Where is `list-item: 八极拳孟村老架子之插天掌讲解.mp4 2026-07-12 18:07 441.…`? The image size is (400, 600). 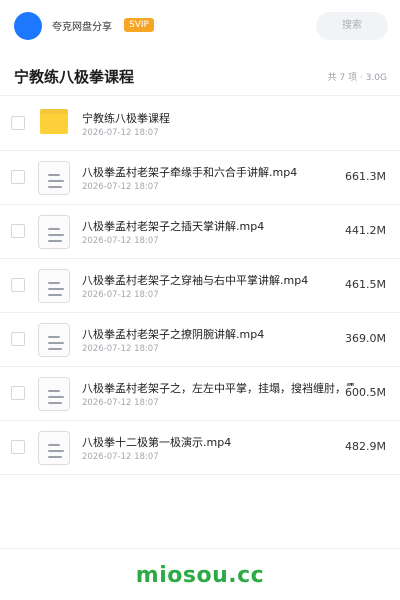 list-item: 八极拳孟村老架子之插天掌讲解.mp4 2026-07-12 18:07 441.… is located at coordinates (200, 232).